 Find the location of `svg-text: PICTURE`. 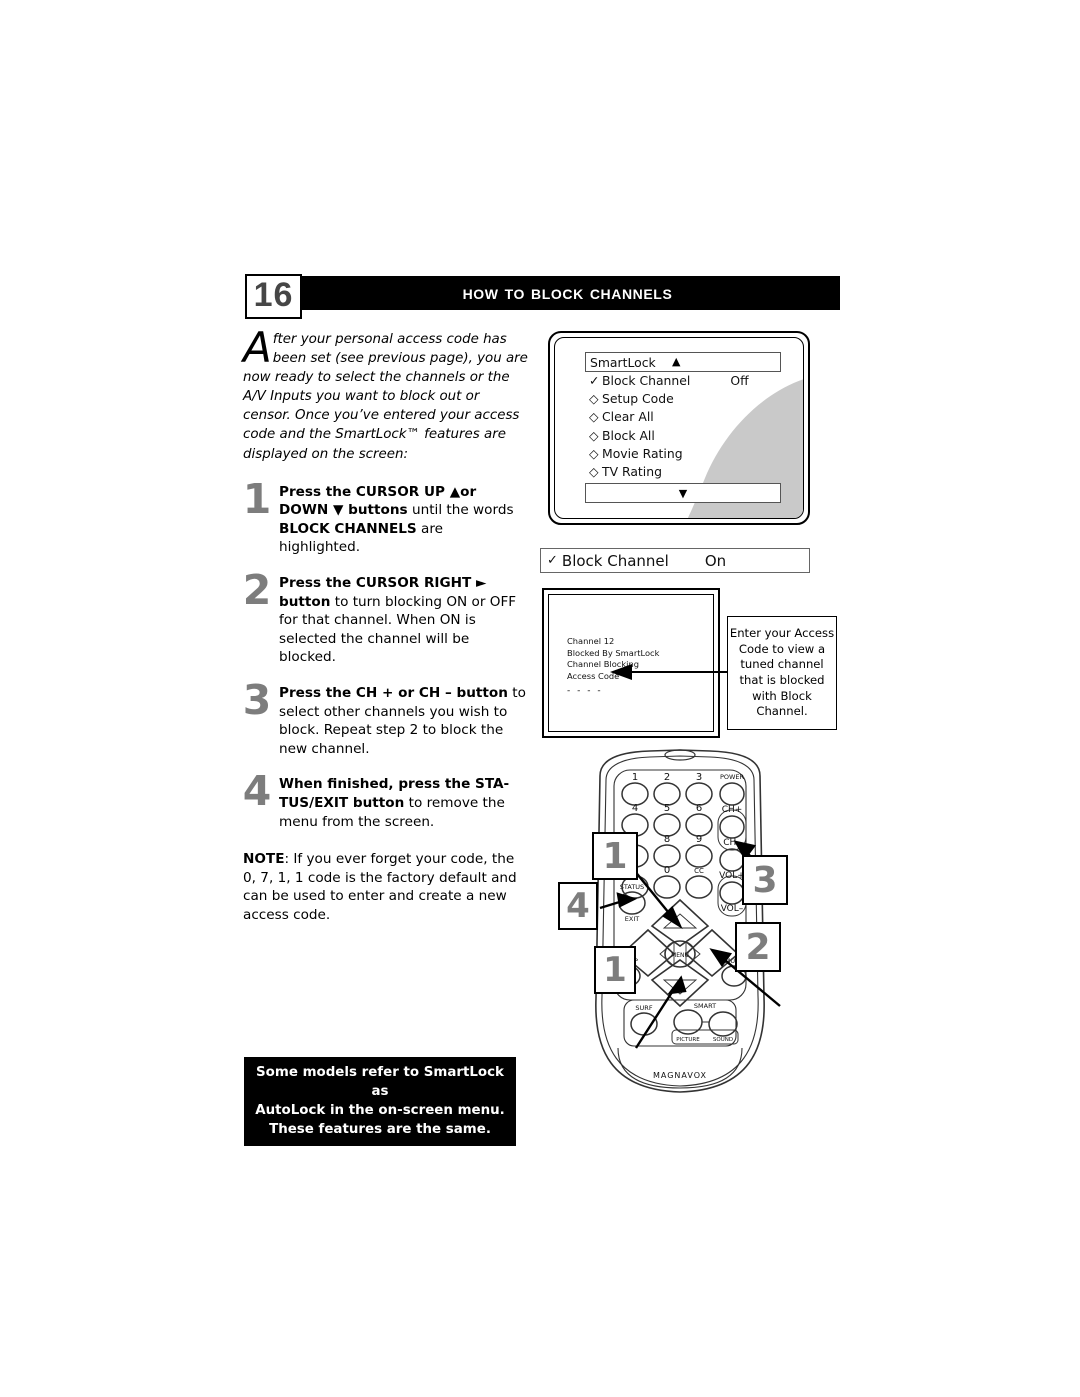

svg-text: PICTURE is located at coordinates (688, 1040).